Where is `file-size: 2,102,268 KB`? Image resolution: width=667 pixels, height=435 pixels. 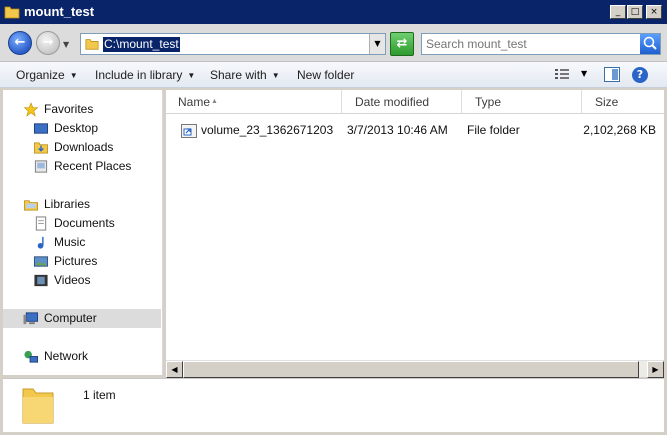
file-size: 2,102,268 KB is located at coordinates (619, 130).